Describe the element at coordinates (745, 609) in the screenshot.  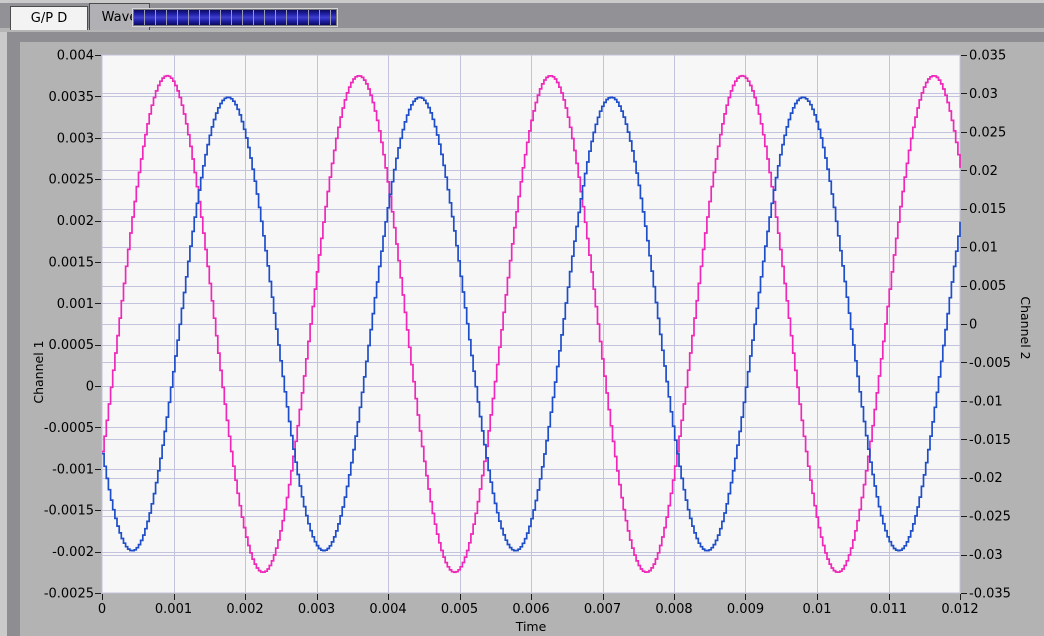
I see `x-tick-label: 0.009` at that location.